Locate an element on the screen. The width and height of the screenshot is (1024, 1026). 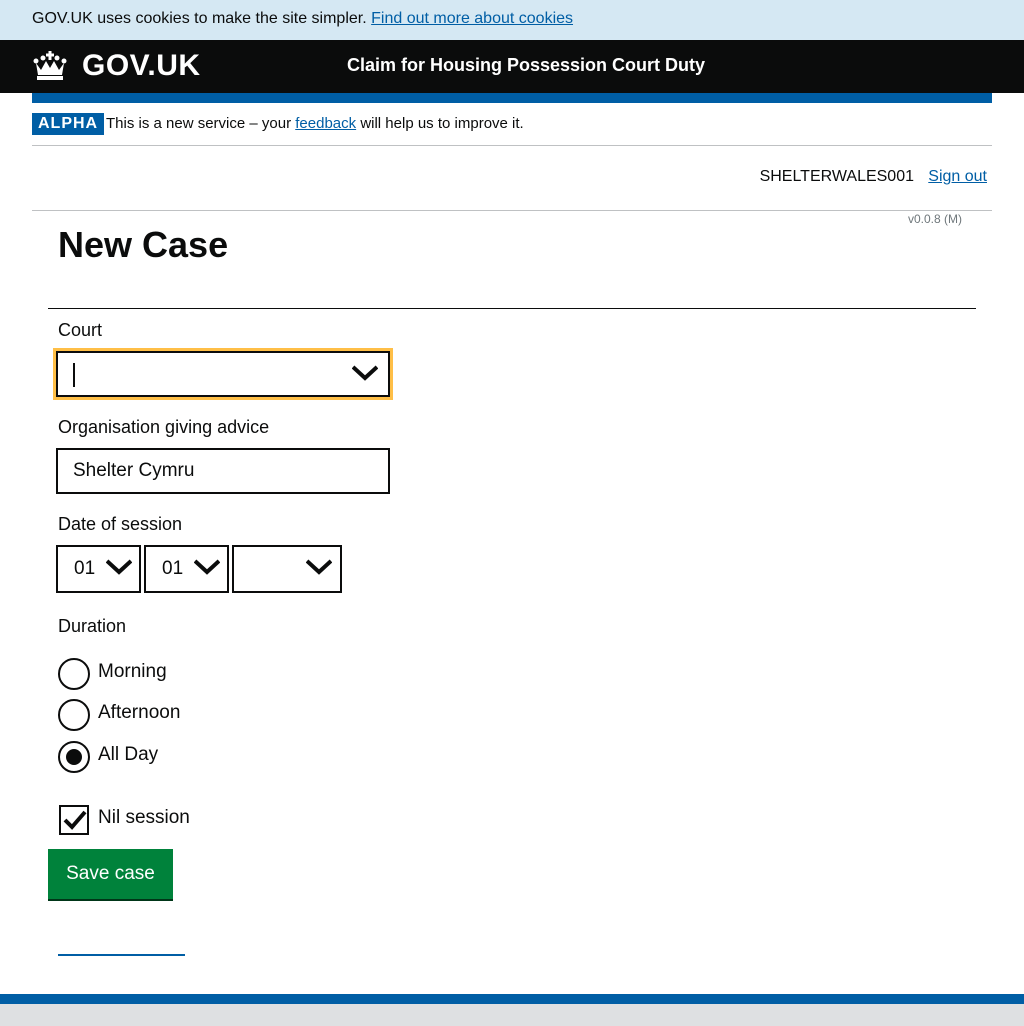
day-select-value: 01 is located at coordinates (85, 568).